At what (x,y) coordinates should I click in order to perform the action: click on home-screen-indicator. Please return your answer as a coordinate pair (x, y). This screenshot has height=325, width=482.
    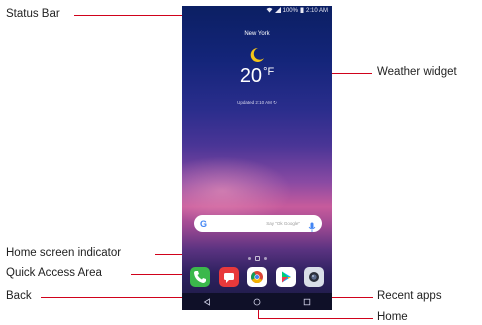
    Looking at the image, I should click on (257, 258).